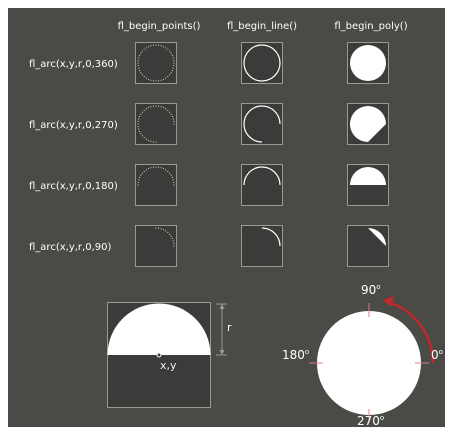 Image resolution: width=453 pixels, height=435 pixels. I want to click on header-begin-poly: fl_begin_poly(), so click(371, 26).